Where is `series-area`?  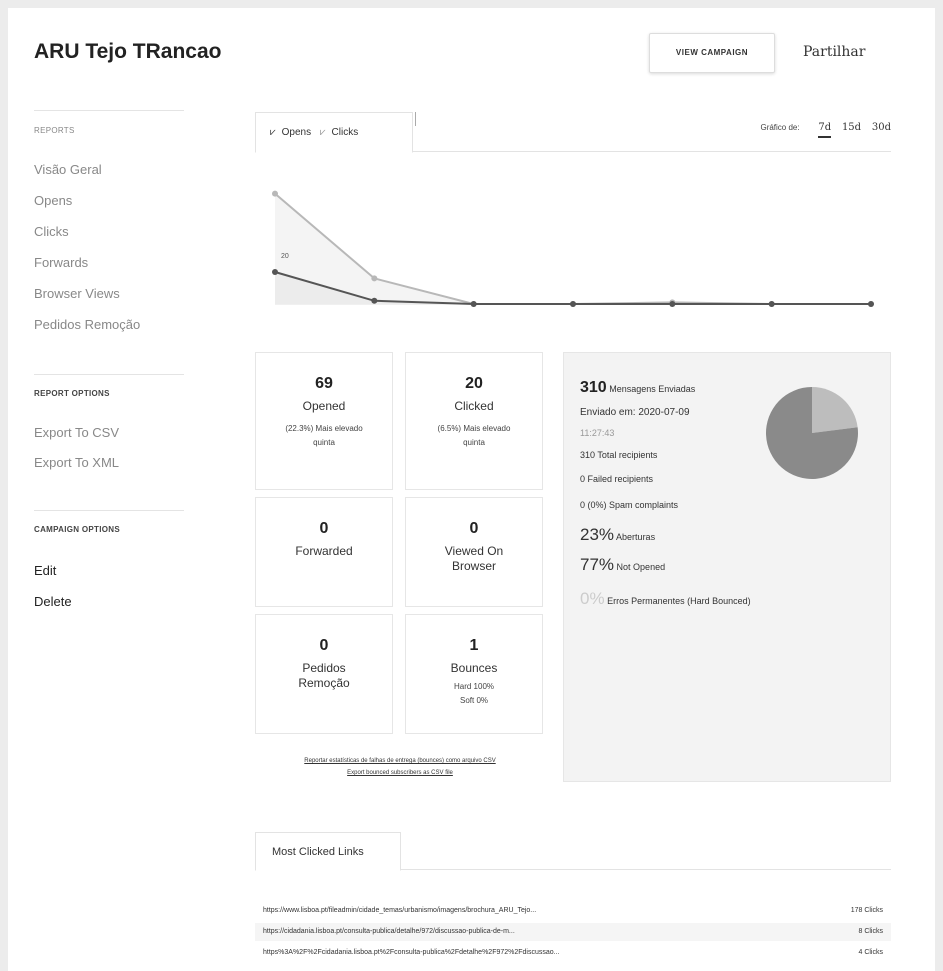
series-area is located at coordinates (573, 248).